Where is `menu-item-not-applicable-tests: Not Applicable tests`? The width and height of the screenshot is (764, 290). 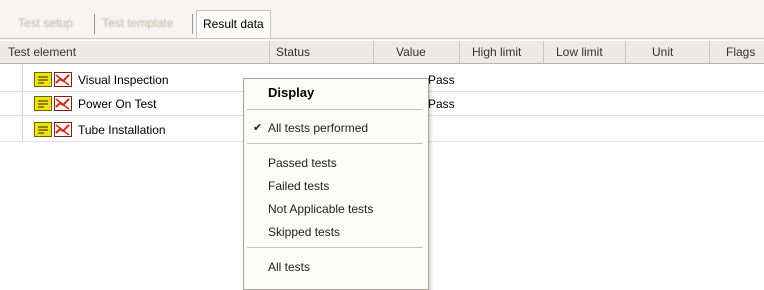 menu-item-not-applicable-tests: Not Applicable tests is located at coordinates (336, 209).